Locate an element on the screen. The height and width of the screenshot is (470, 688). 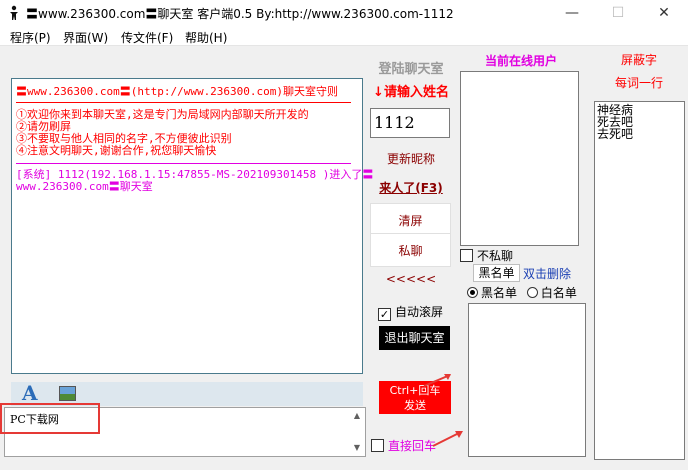
close-button: ✕ is located at coordinates (664, 13).